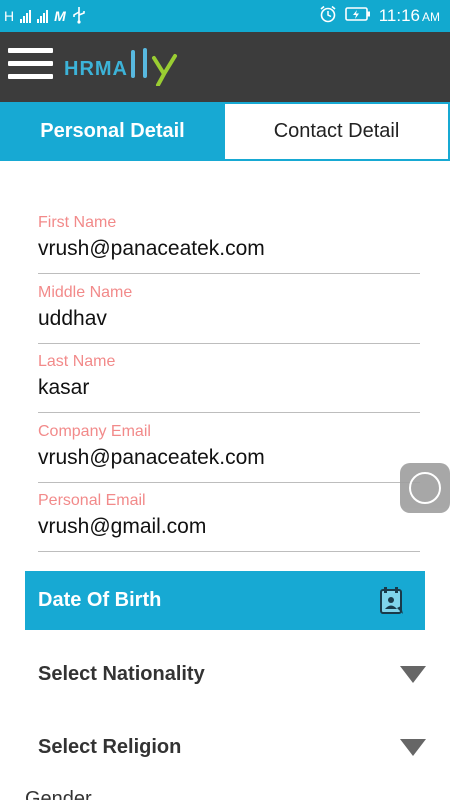 Image resolution: width=450 pixels, height=800 pixels. What do you see at coordinates (399, 15) in the screenshot?
I see `clock-time: 11:16` at bounding box center [399, 15].